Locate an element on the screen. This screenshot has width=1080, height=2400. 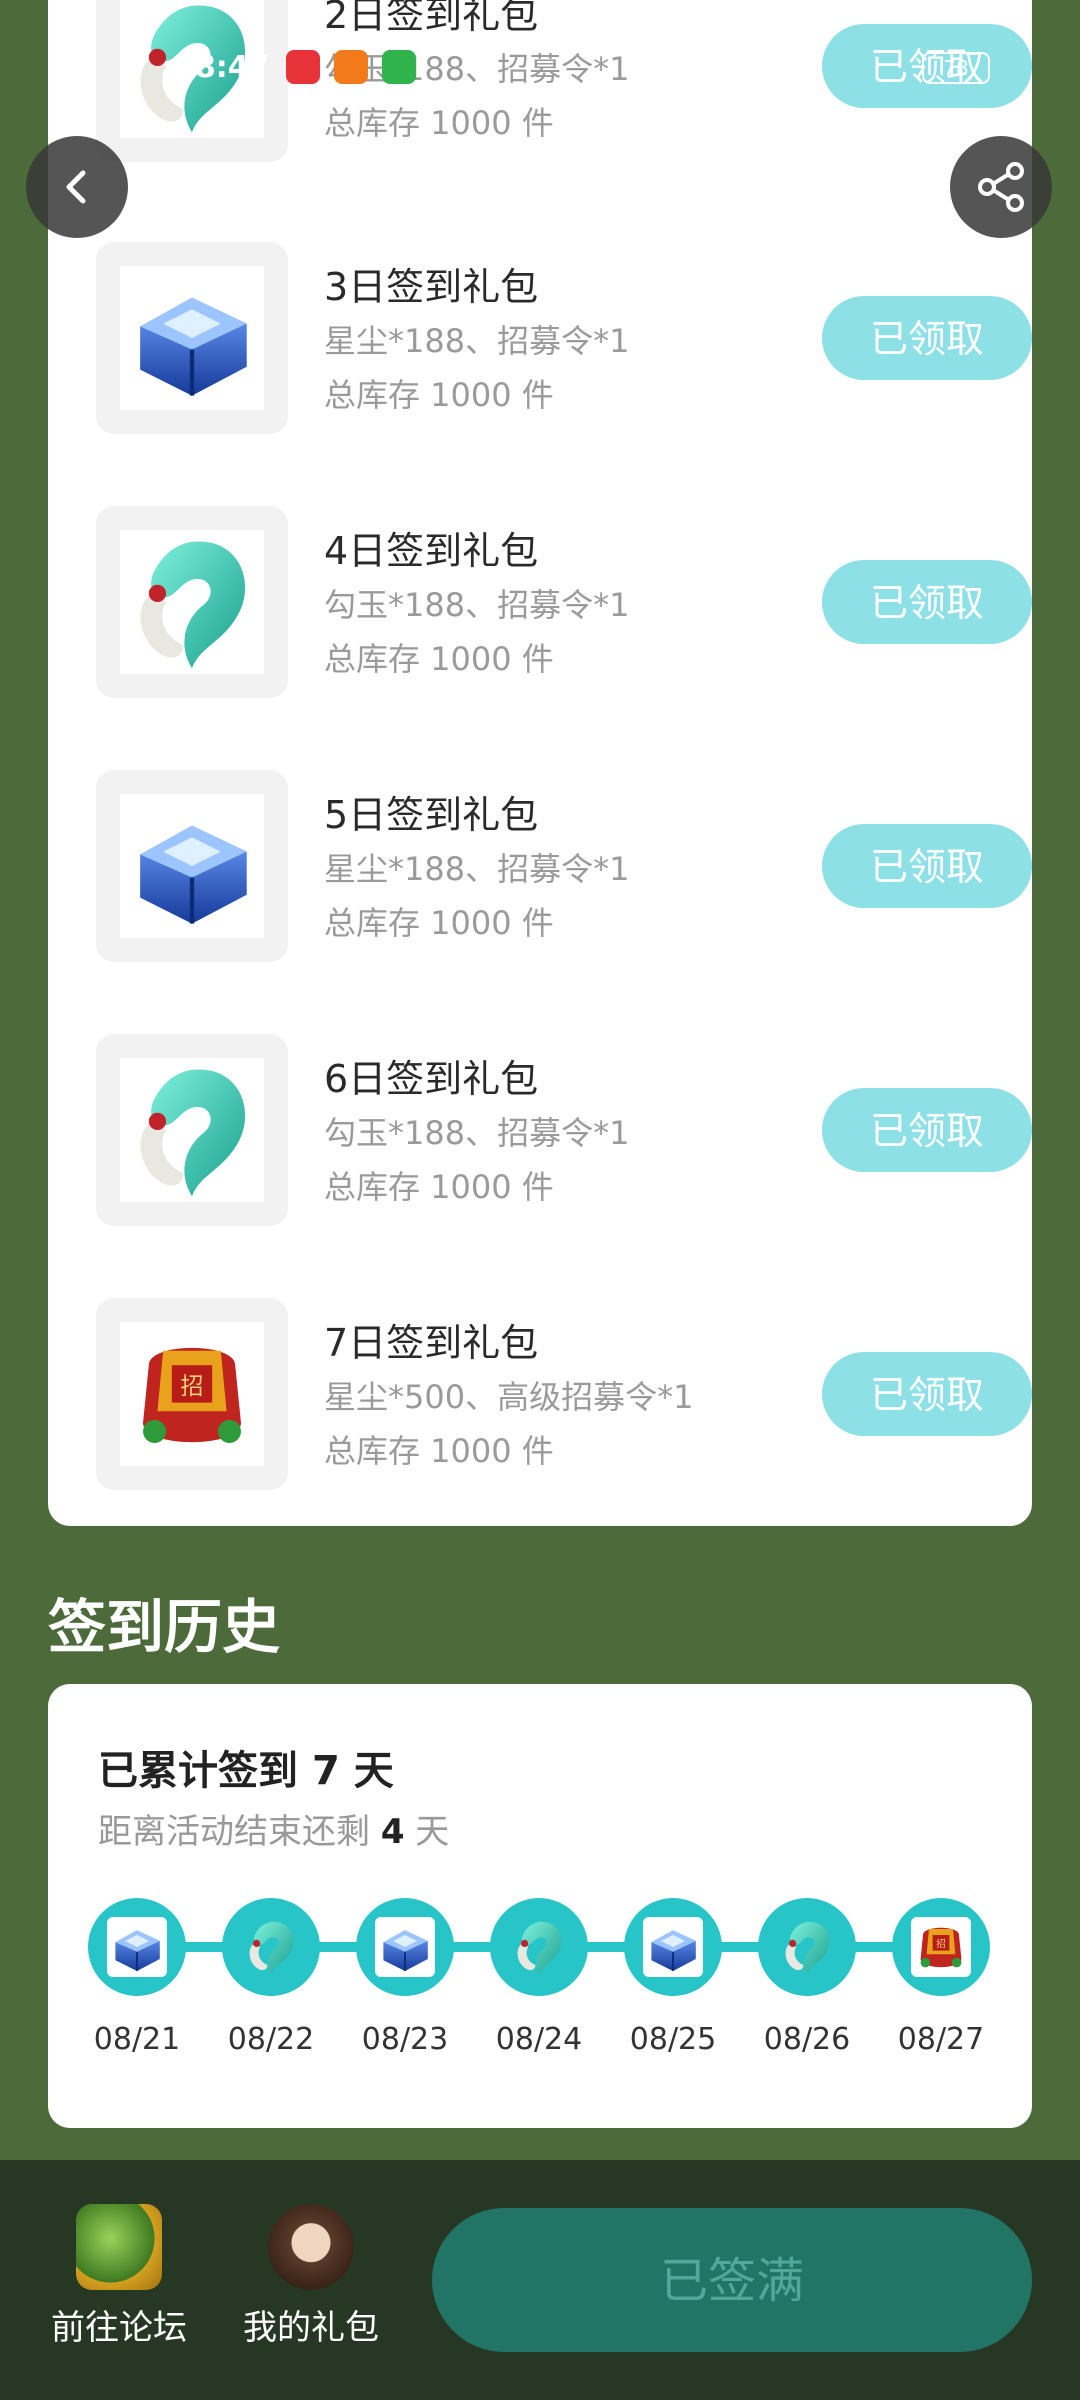
days-suffix: 天 is located at coordinates (373, 1771).